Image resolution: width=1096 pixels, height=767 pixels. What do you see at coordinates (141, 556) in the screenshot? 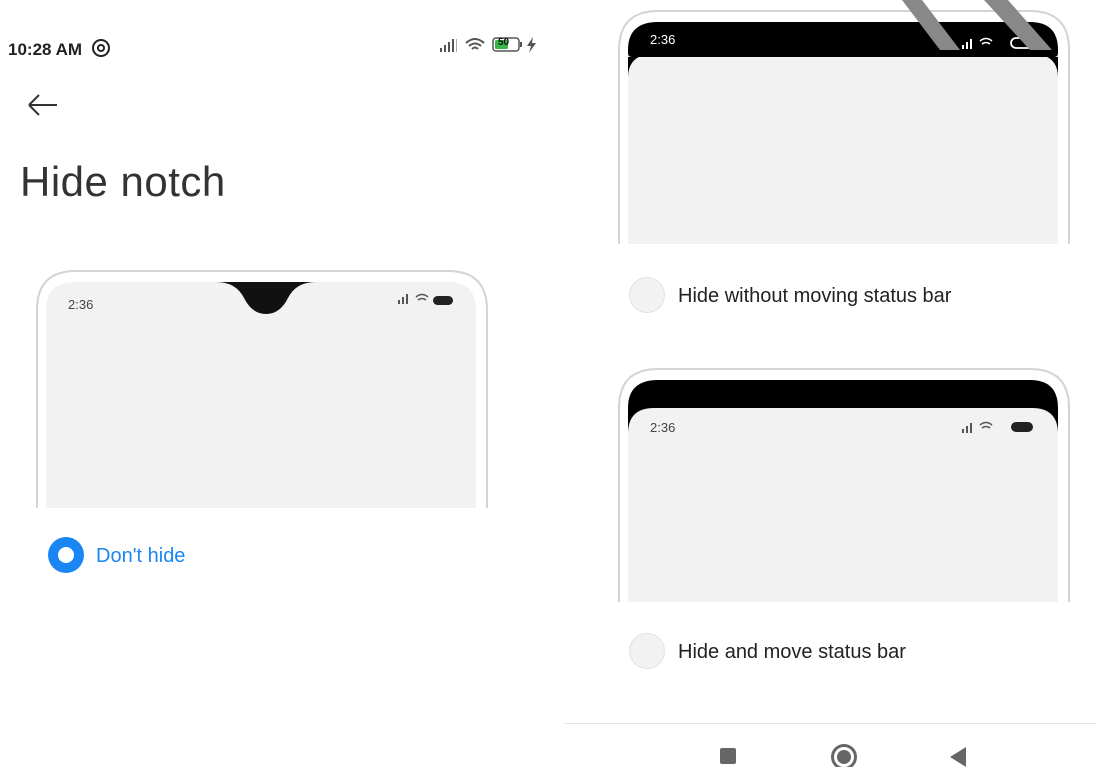
I see `option-label-dont-hide: Don't hide` at bounding box center [141, 556].